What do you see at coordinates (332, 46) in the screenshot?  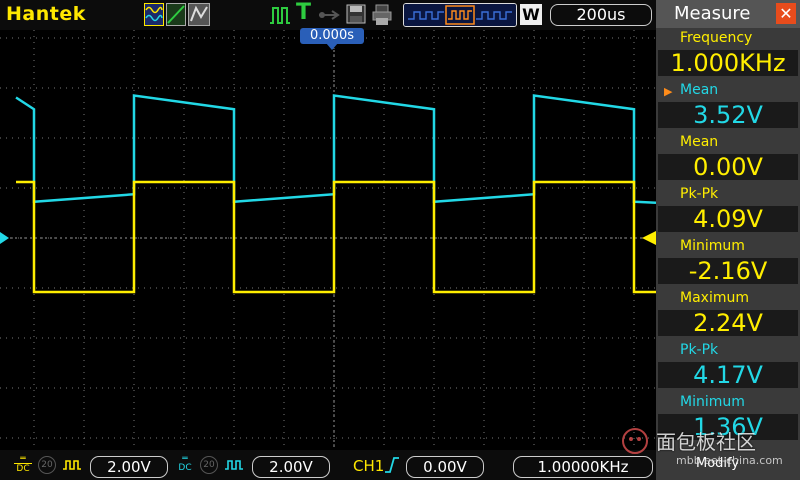 I see `trigger-position-pointer` at bounding box center [332, 46].